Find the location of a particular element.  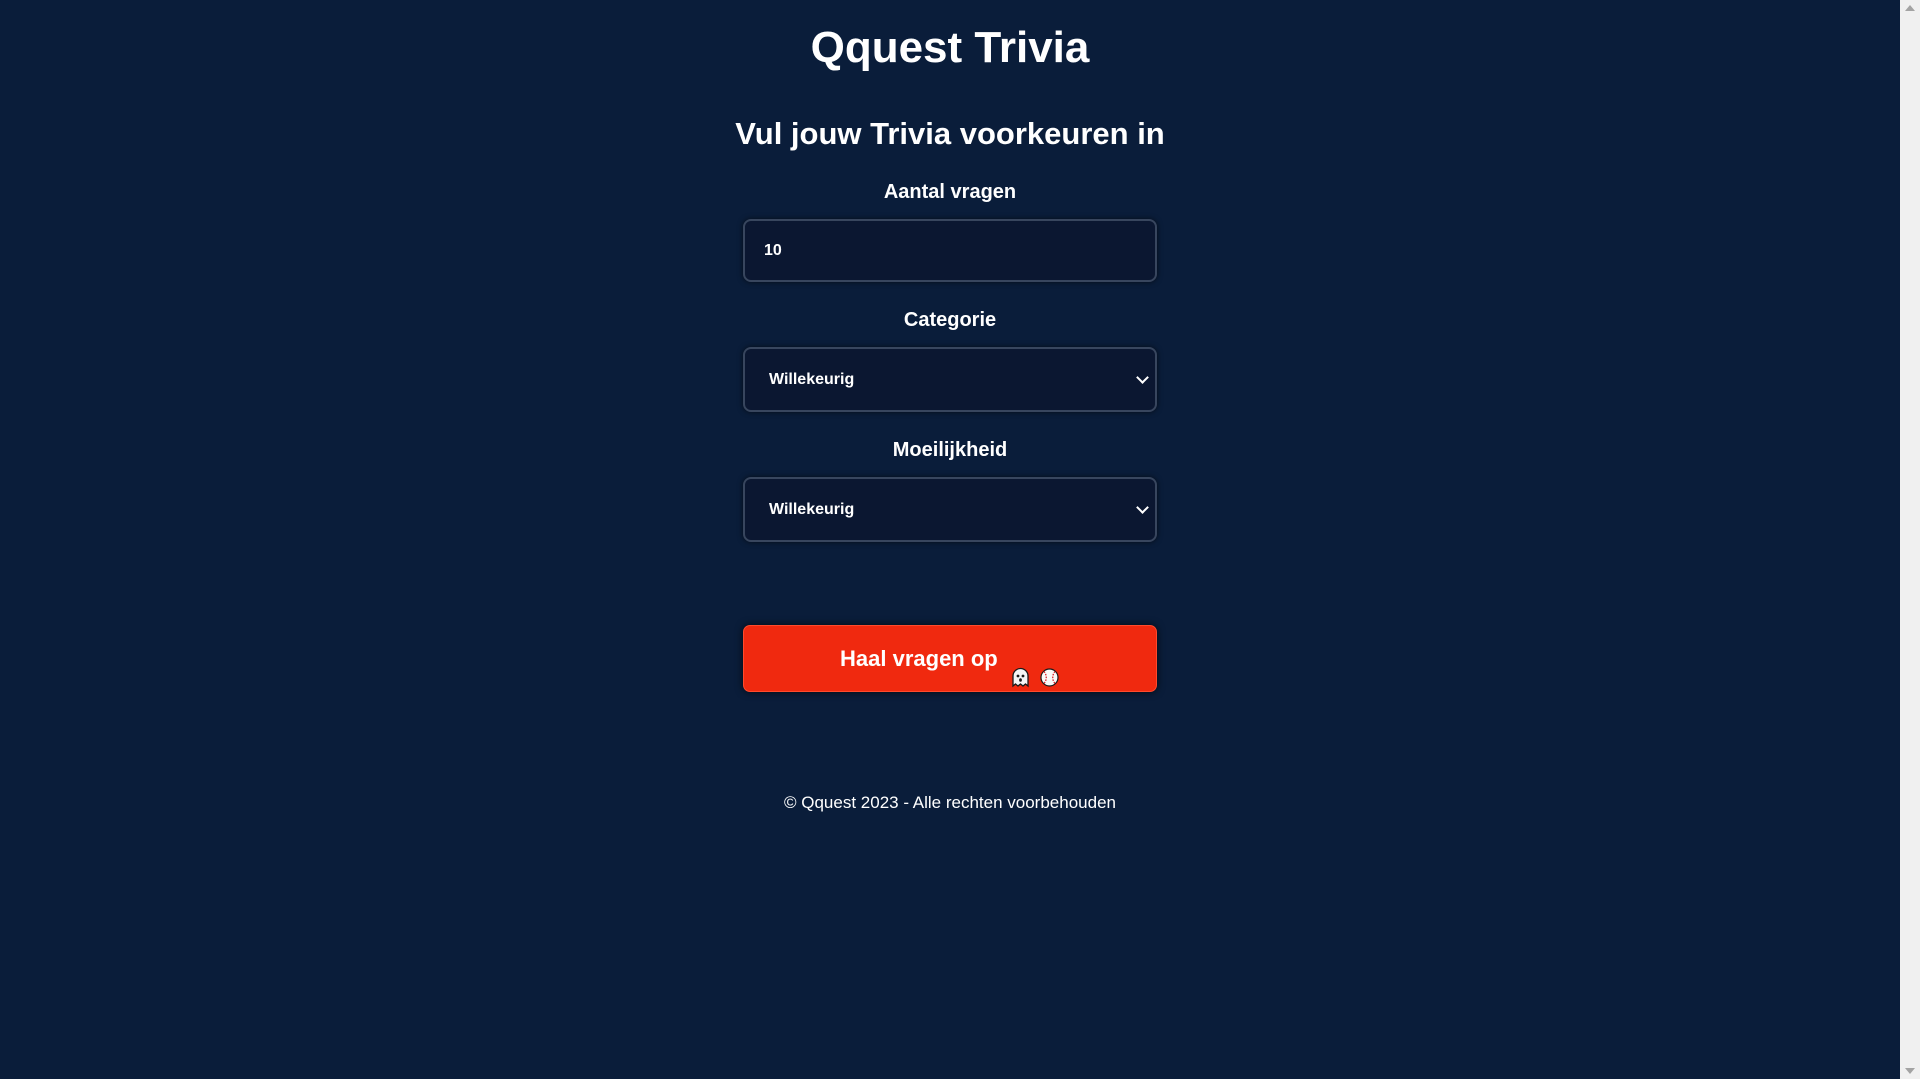

category-label: Categorie is located at coordinates (950, 320).